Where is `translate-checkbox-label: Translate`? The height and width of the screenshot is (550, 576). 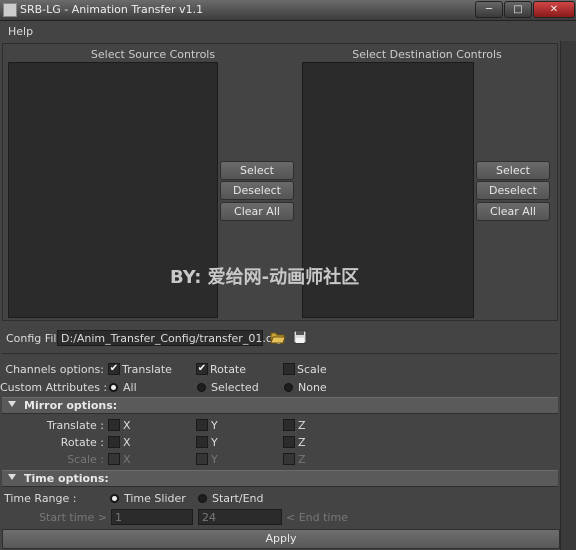 translate-checkbox-label: Translate is located at coordinates (147, 369).